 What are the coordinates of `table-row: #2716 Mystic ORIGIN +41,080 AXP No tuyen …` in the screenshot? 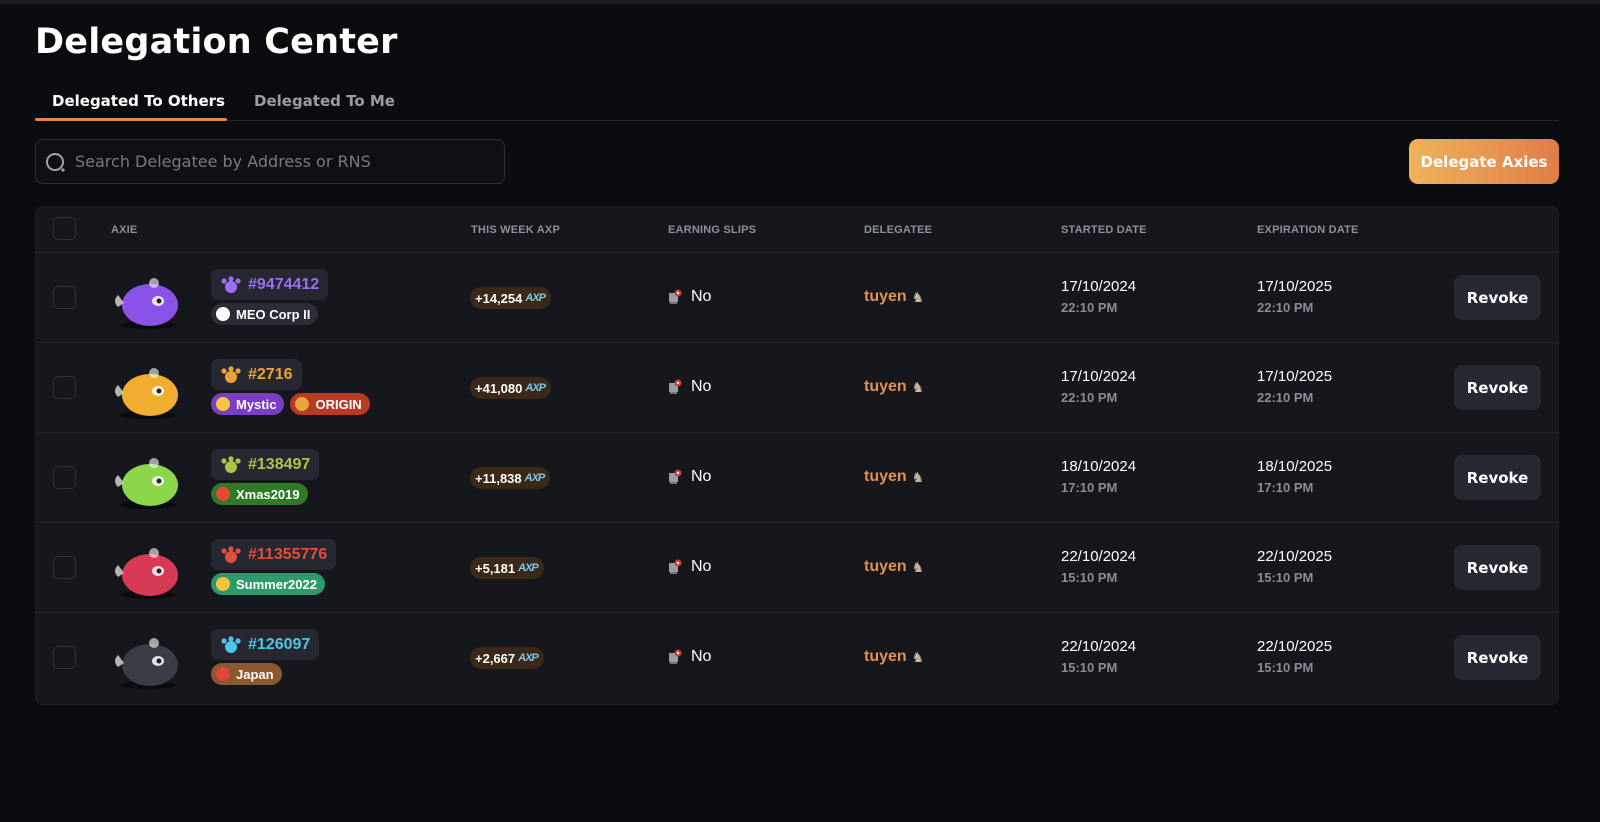 It's located at (797, 388).